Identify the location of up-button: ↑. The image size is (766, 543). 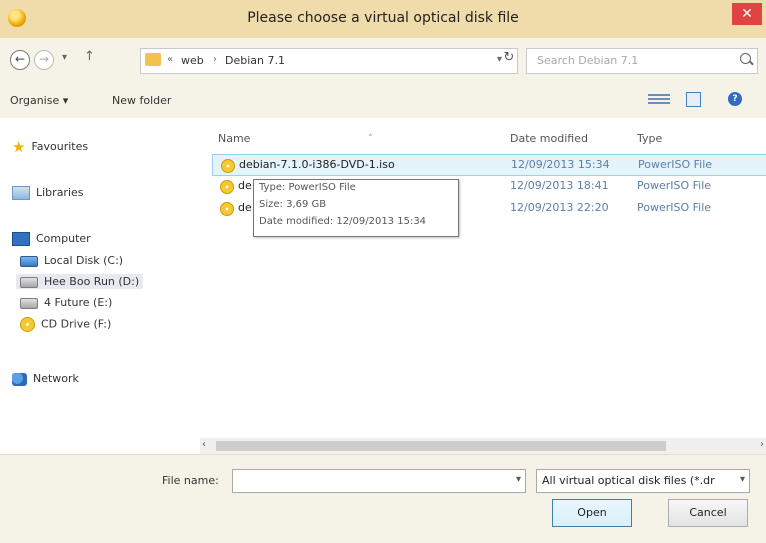
(89, 56).